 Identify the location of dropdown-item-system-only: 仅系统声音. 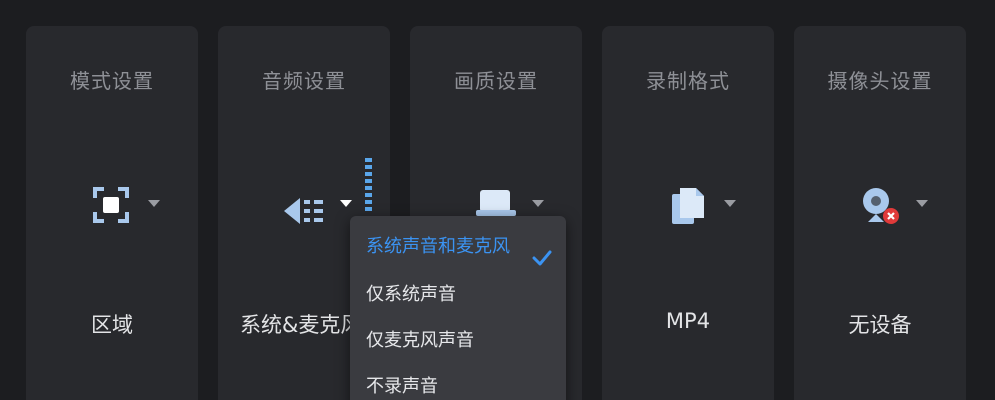
(458, 295).